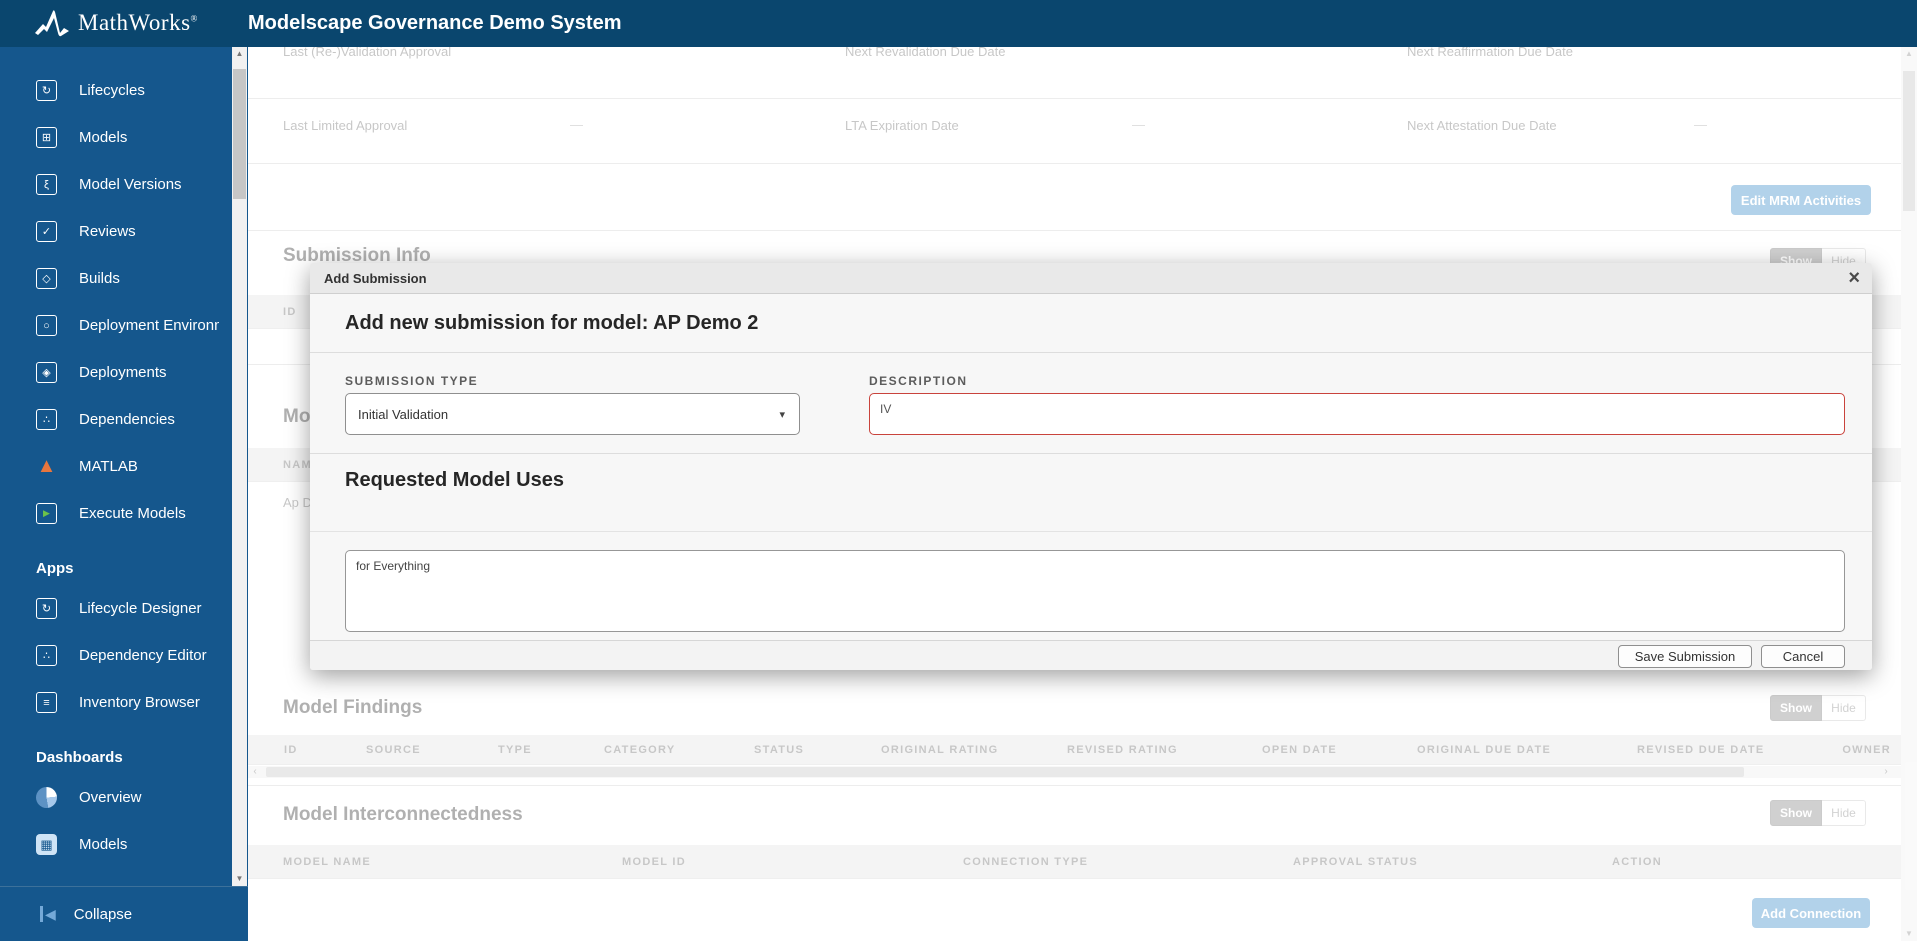  I want to click on findings-horizontal-scrollbar: ‹ ›, so click(1074, 772).